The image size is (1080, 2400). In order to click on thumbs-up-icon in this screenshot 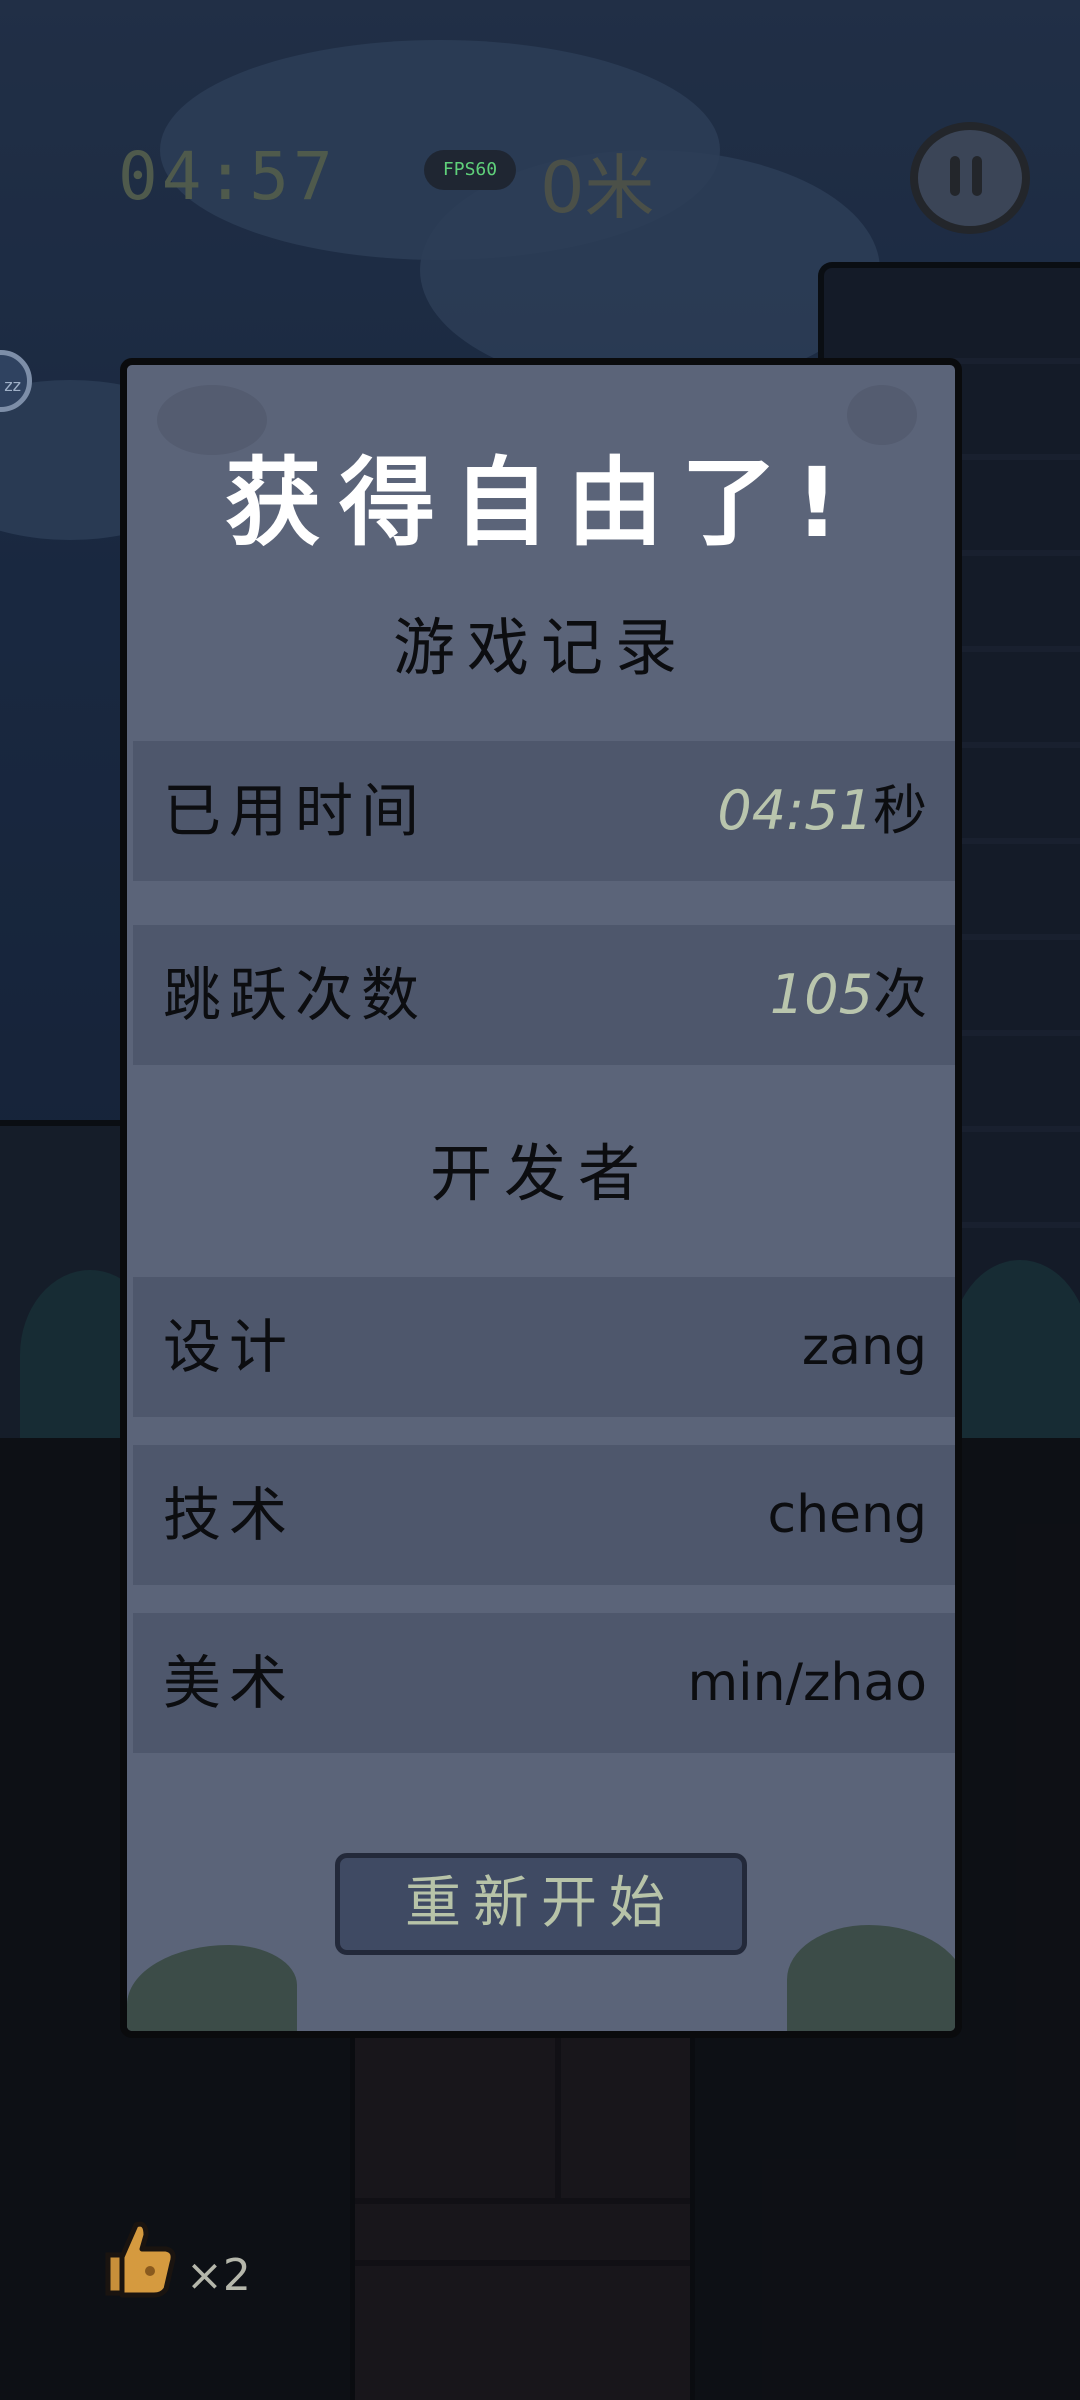, I will do `click(140, 2259)`.